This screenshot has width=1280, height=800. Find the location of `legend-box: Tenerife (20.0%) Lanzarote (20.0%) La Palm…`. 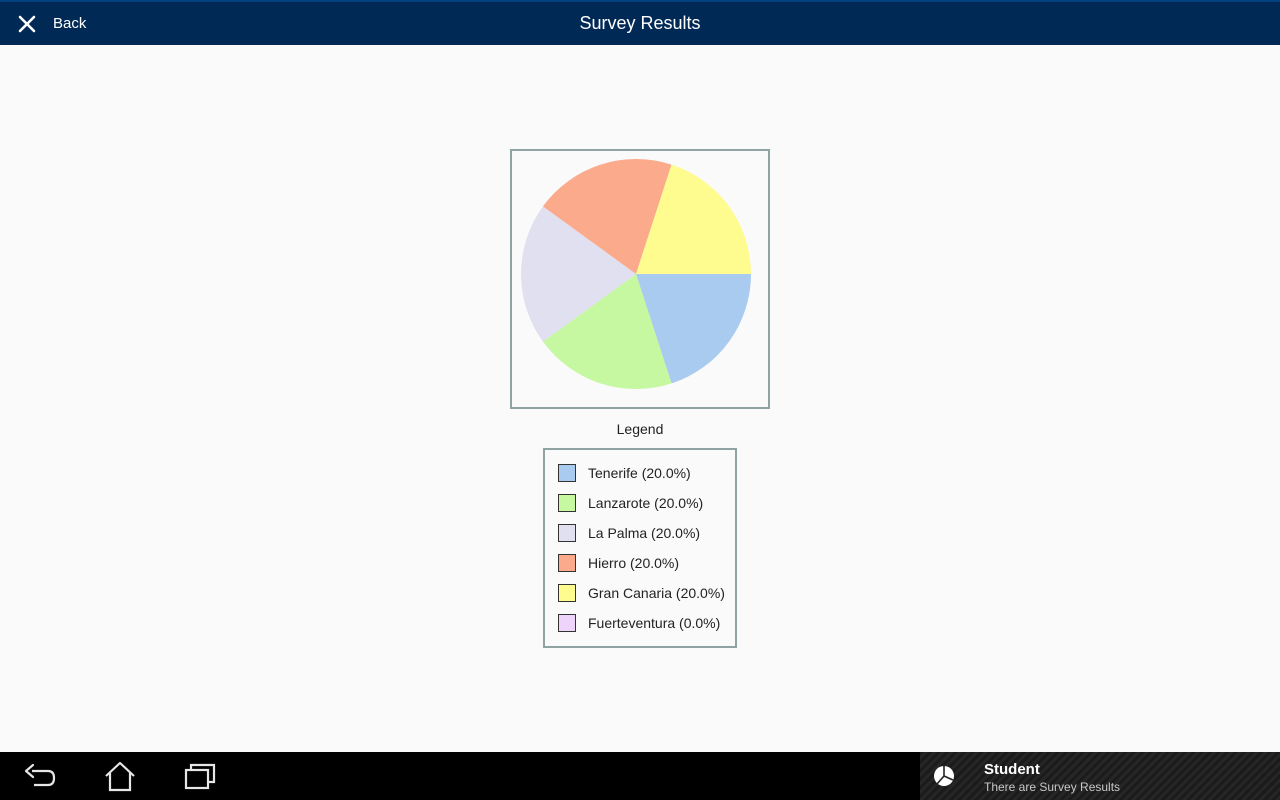

legend-box: Tenerife (20.0%) Lanzarote (20.0%) La Palm… is located at coordinates (640, 548).